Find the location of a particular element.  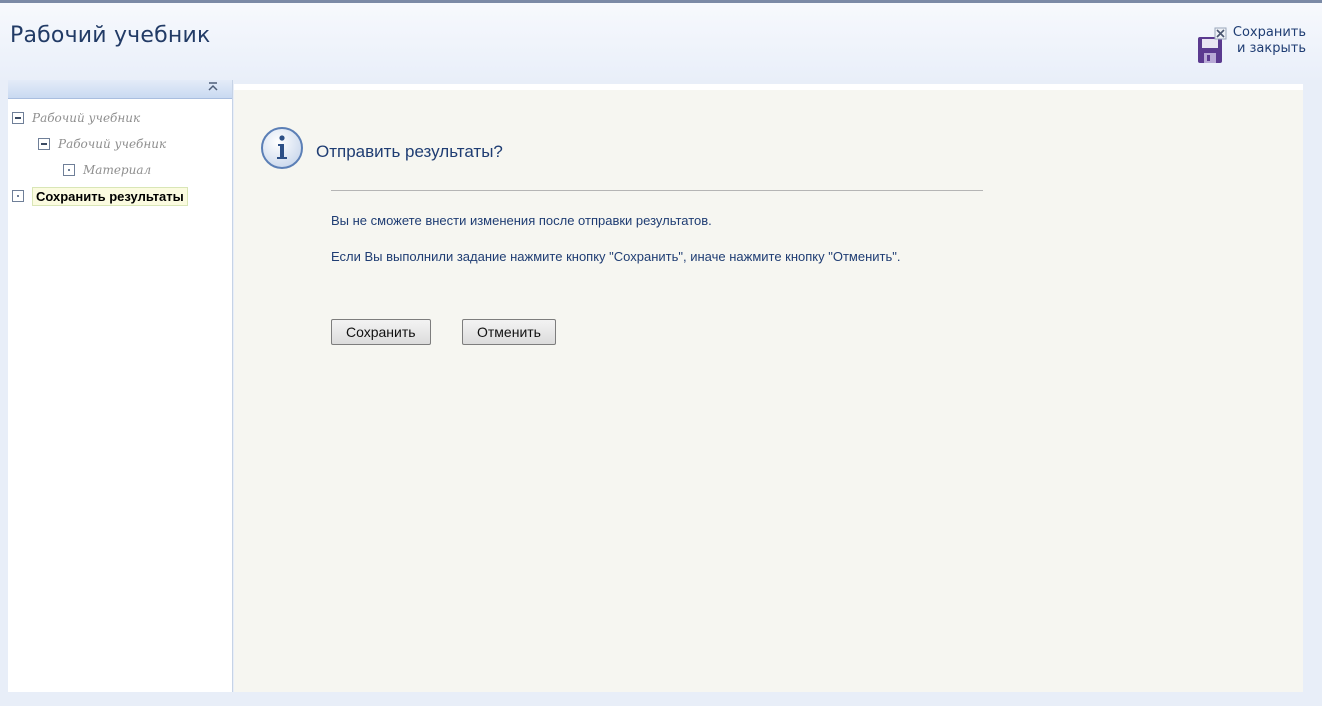

divider is located at coordinates (657, 190).